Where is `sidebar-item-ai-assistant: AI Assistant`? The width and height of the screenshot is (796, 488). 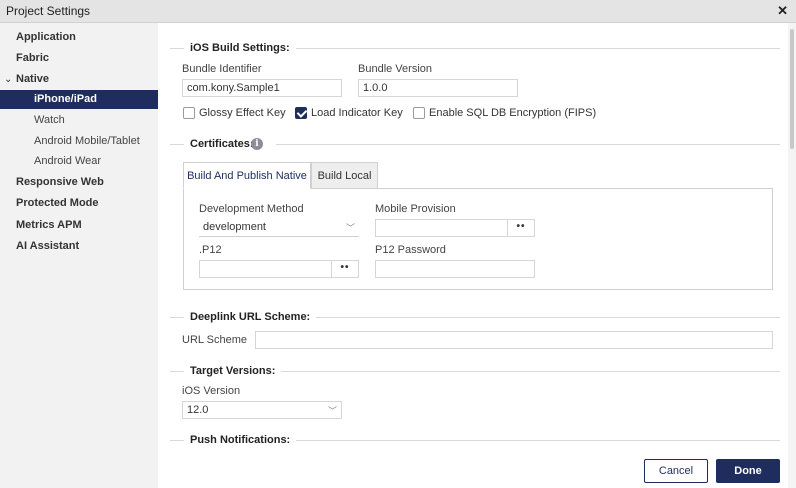
sidebar-item-ai-assistant: AI Assistant is located at coordinates (79, 246).